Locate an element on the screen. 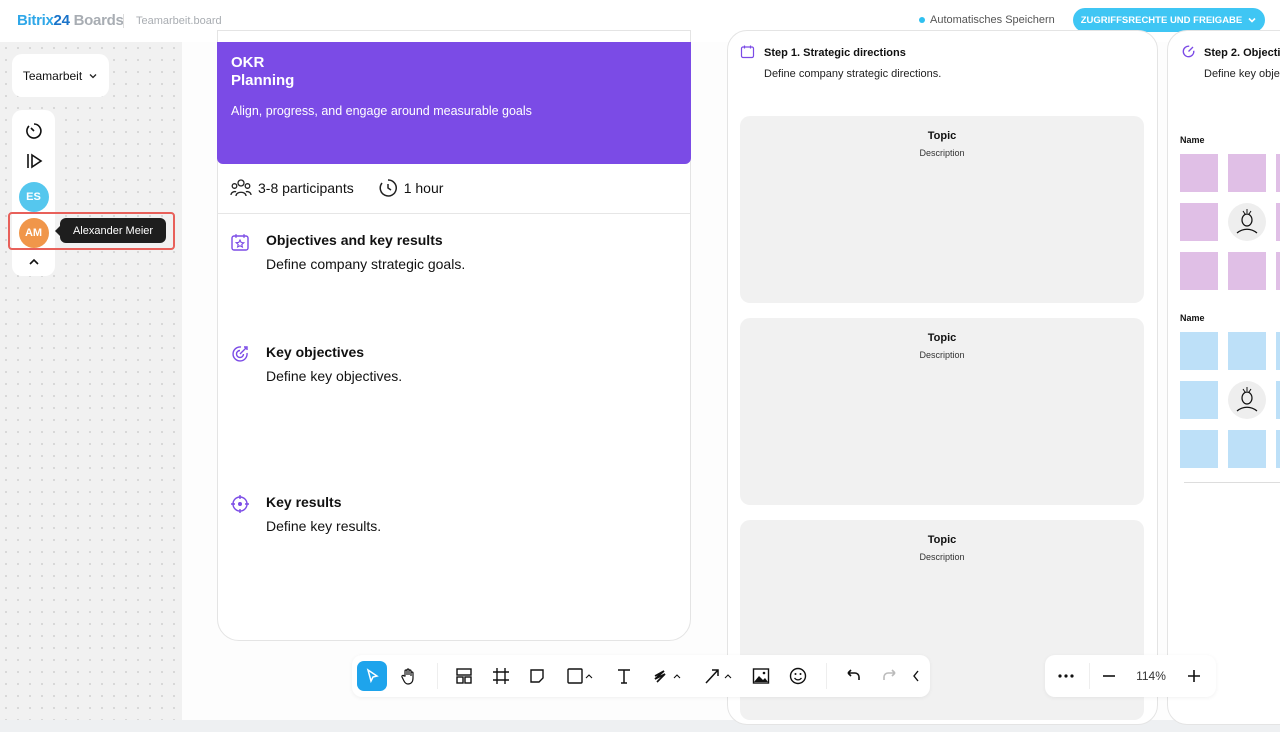  step2-description: Define key obje is located at coordinates (1242, 74).